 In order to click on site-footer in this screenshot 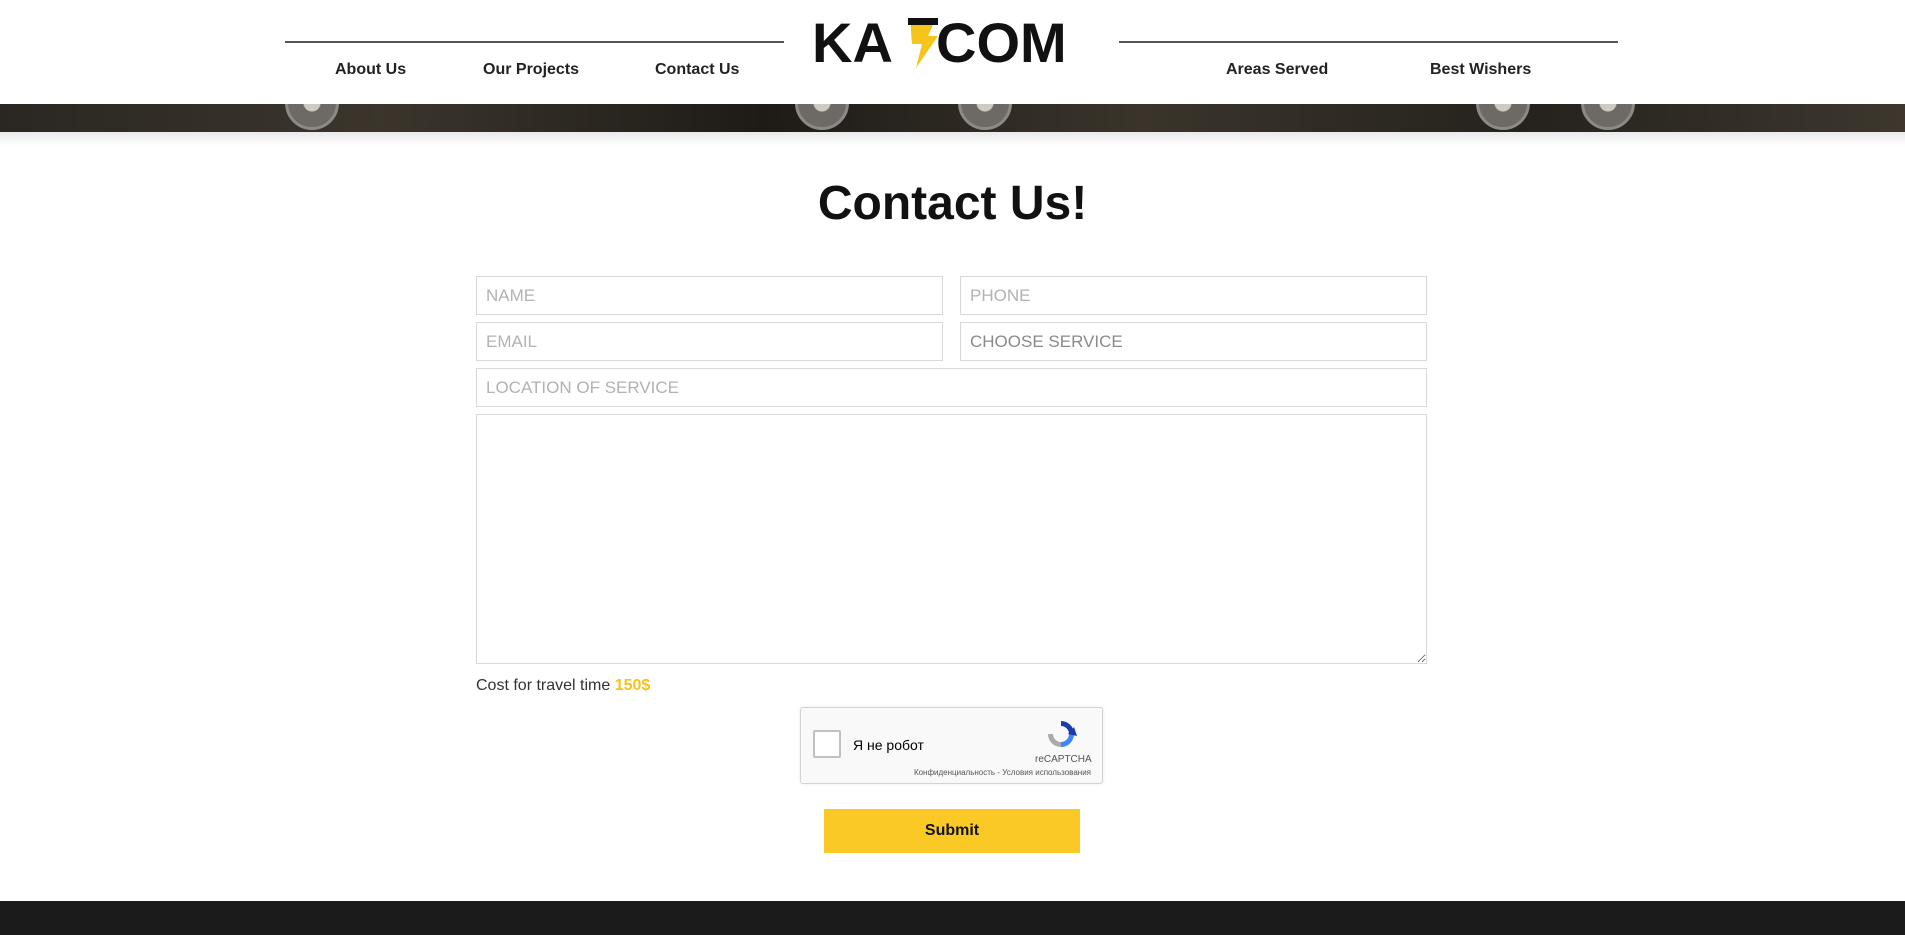, I will do `click(952, 918)`.